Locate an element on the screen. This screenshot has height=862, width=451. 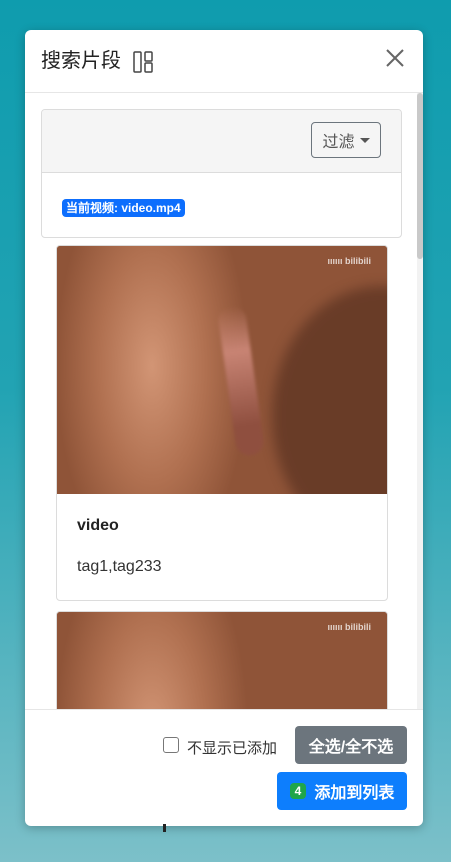
scrollbar-thumb is located at coordinates (420, 176).